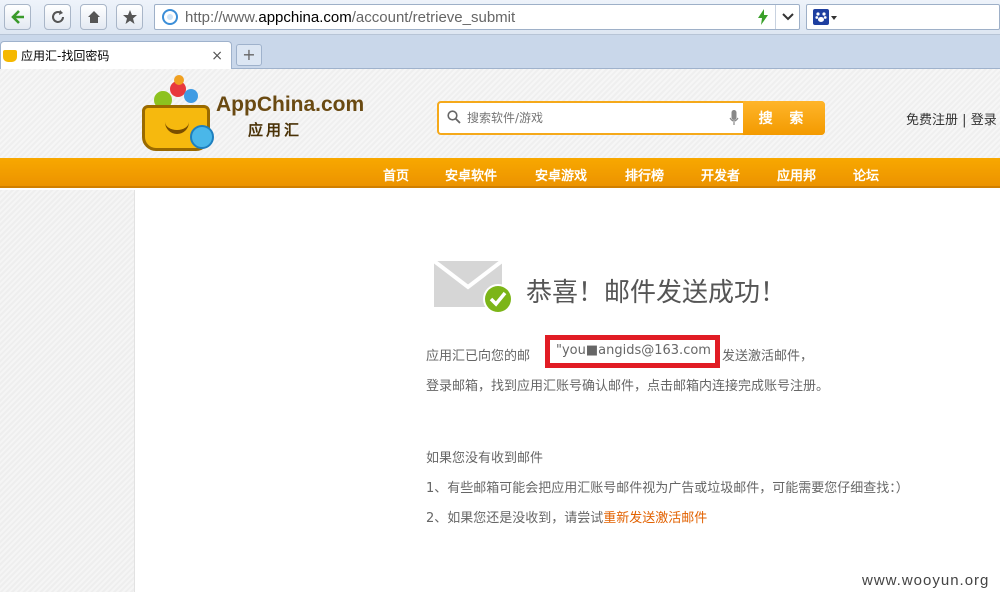 This screenshot has width=1000, height=592. Describe the element at coordinates (903, 17) in the screenshot. I see `browser-search-box` at that location.